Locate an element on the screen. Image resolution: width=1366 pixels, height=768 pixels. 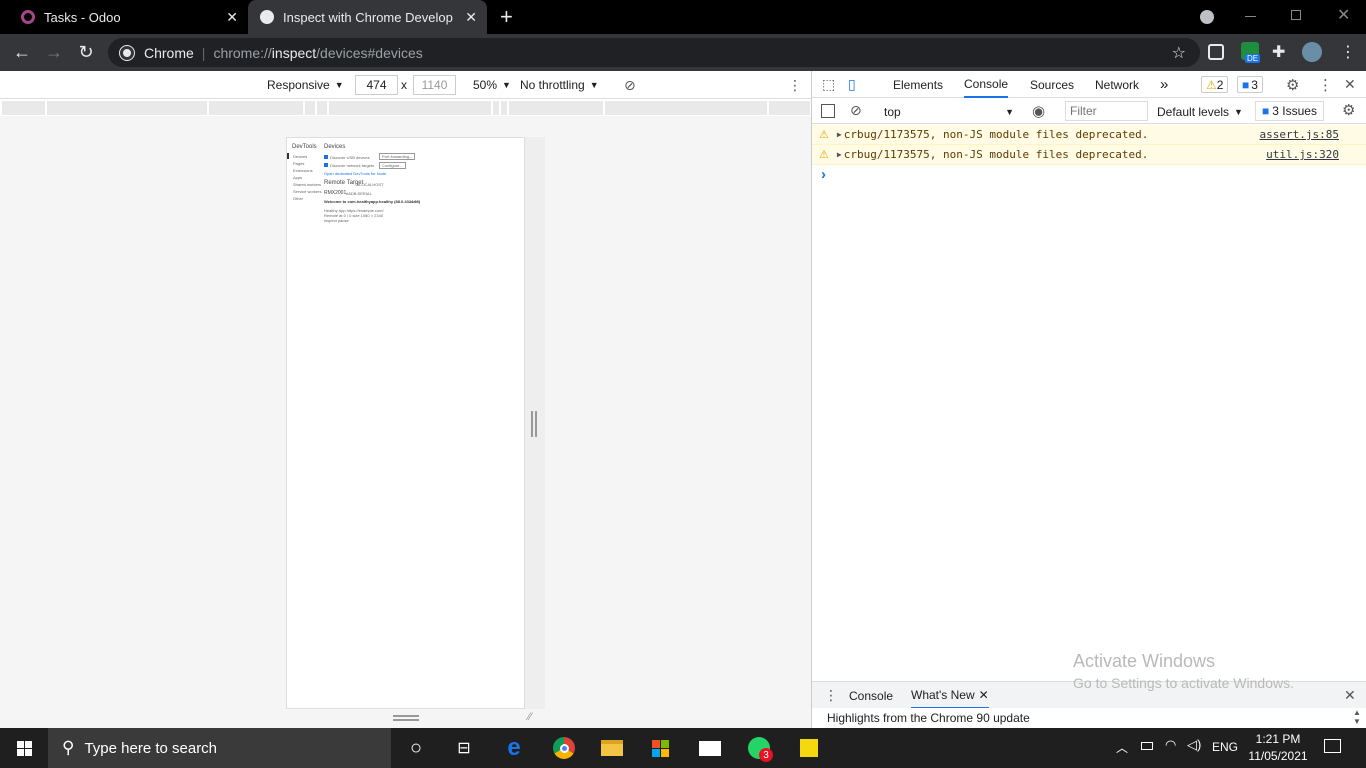
mini-nav-item: Shared workers is located at coordinates (307, 184).